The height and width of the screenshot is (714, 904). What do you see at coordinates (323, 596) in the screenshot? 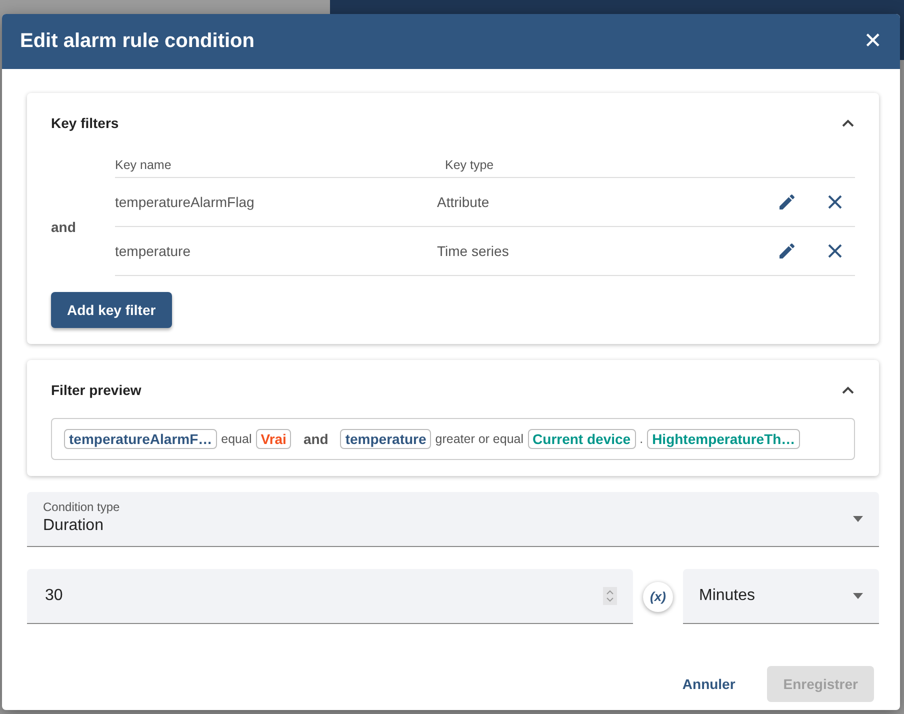
I see `number-input: 30` at bounding box center [323, 596].